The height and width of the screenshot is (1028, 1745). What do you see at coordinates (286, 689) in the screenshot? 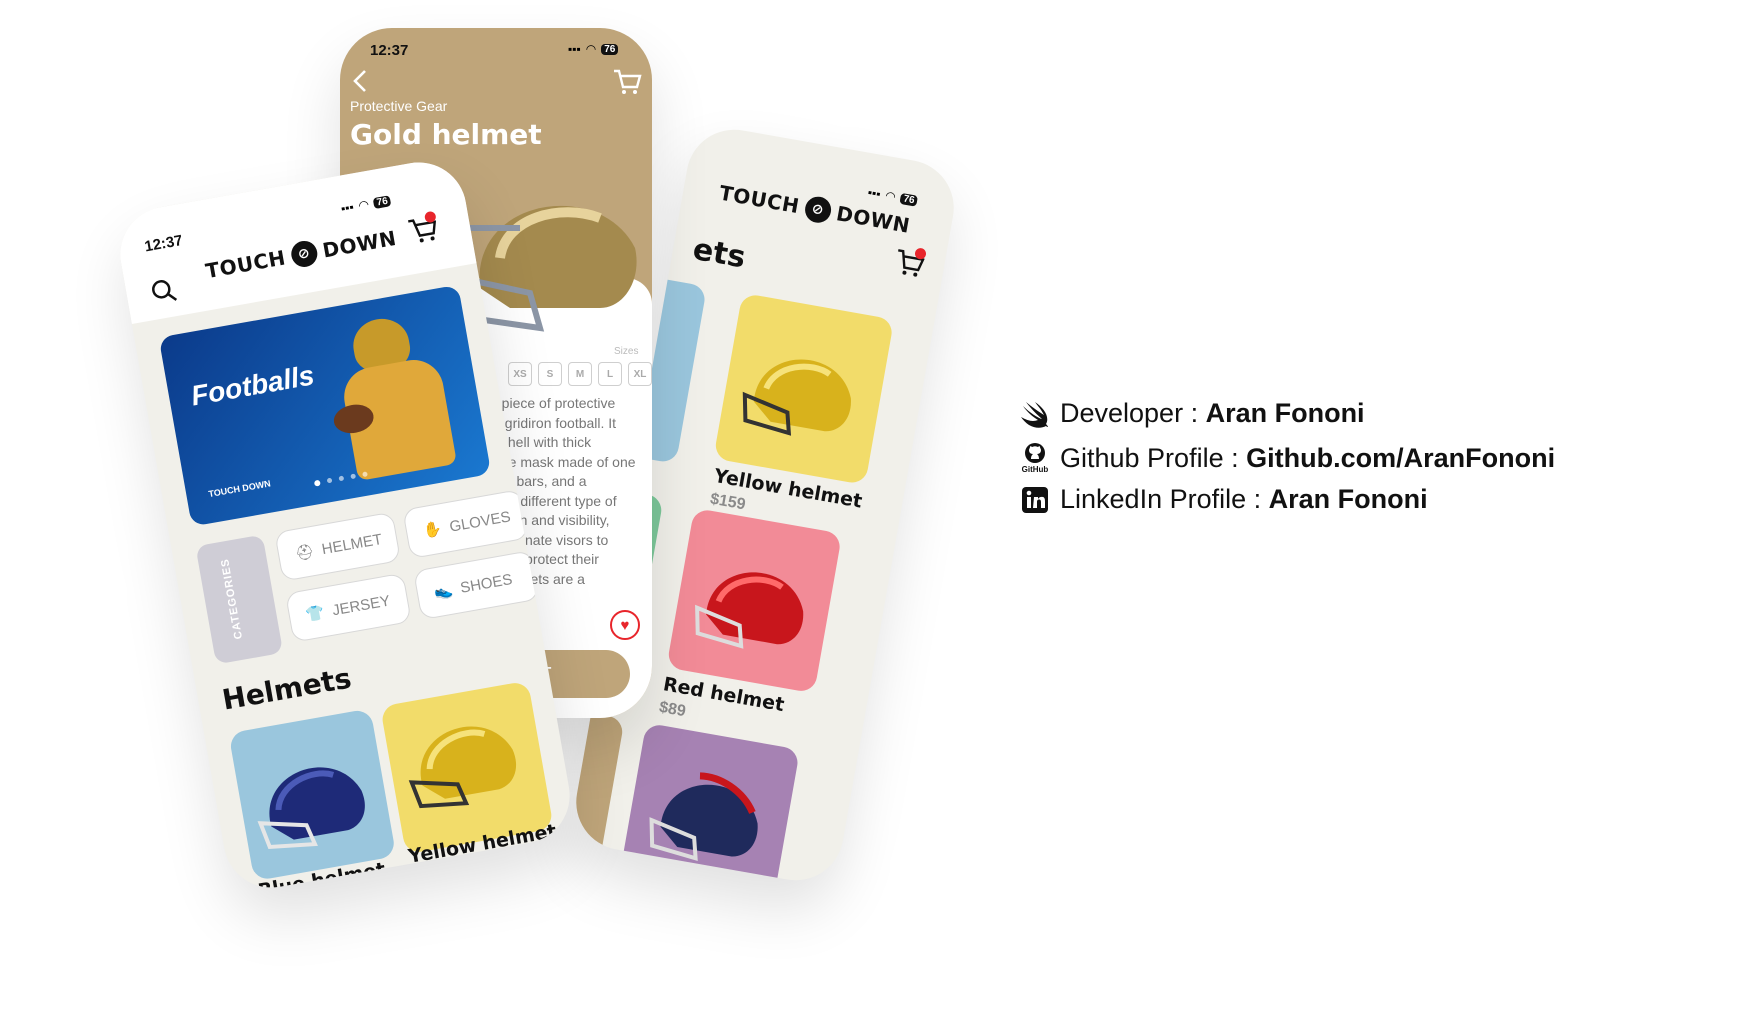
I see `section-title: Helmets` at bounding box center [286, 689].